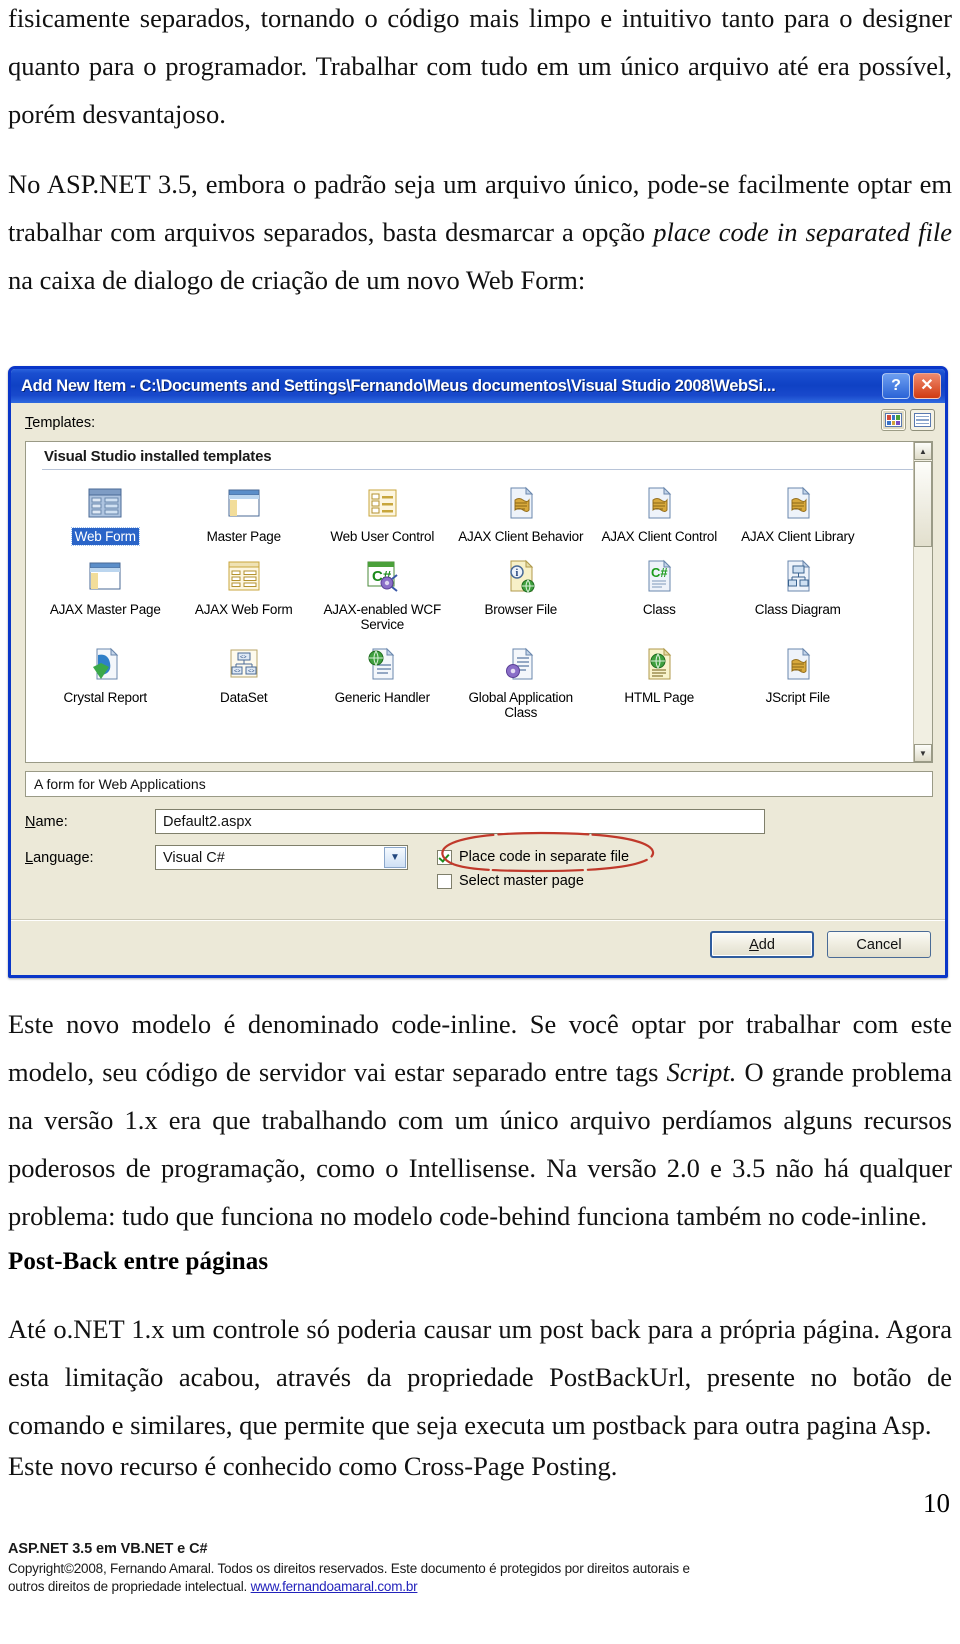 The width and height of the screenshot is (960, 1644). I want to click on template-item-ajax-enabled-wcf-service: C# AJAX-enabled WCF Service, so click(382, 591).